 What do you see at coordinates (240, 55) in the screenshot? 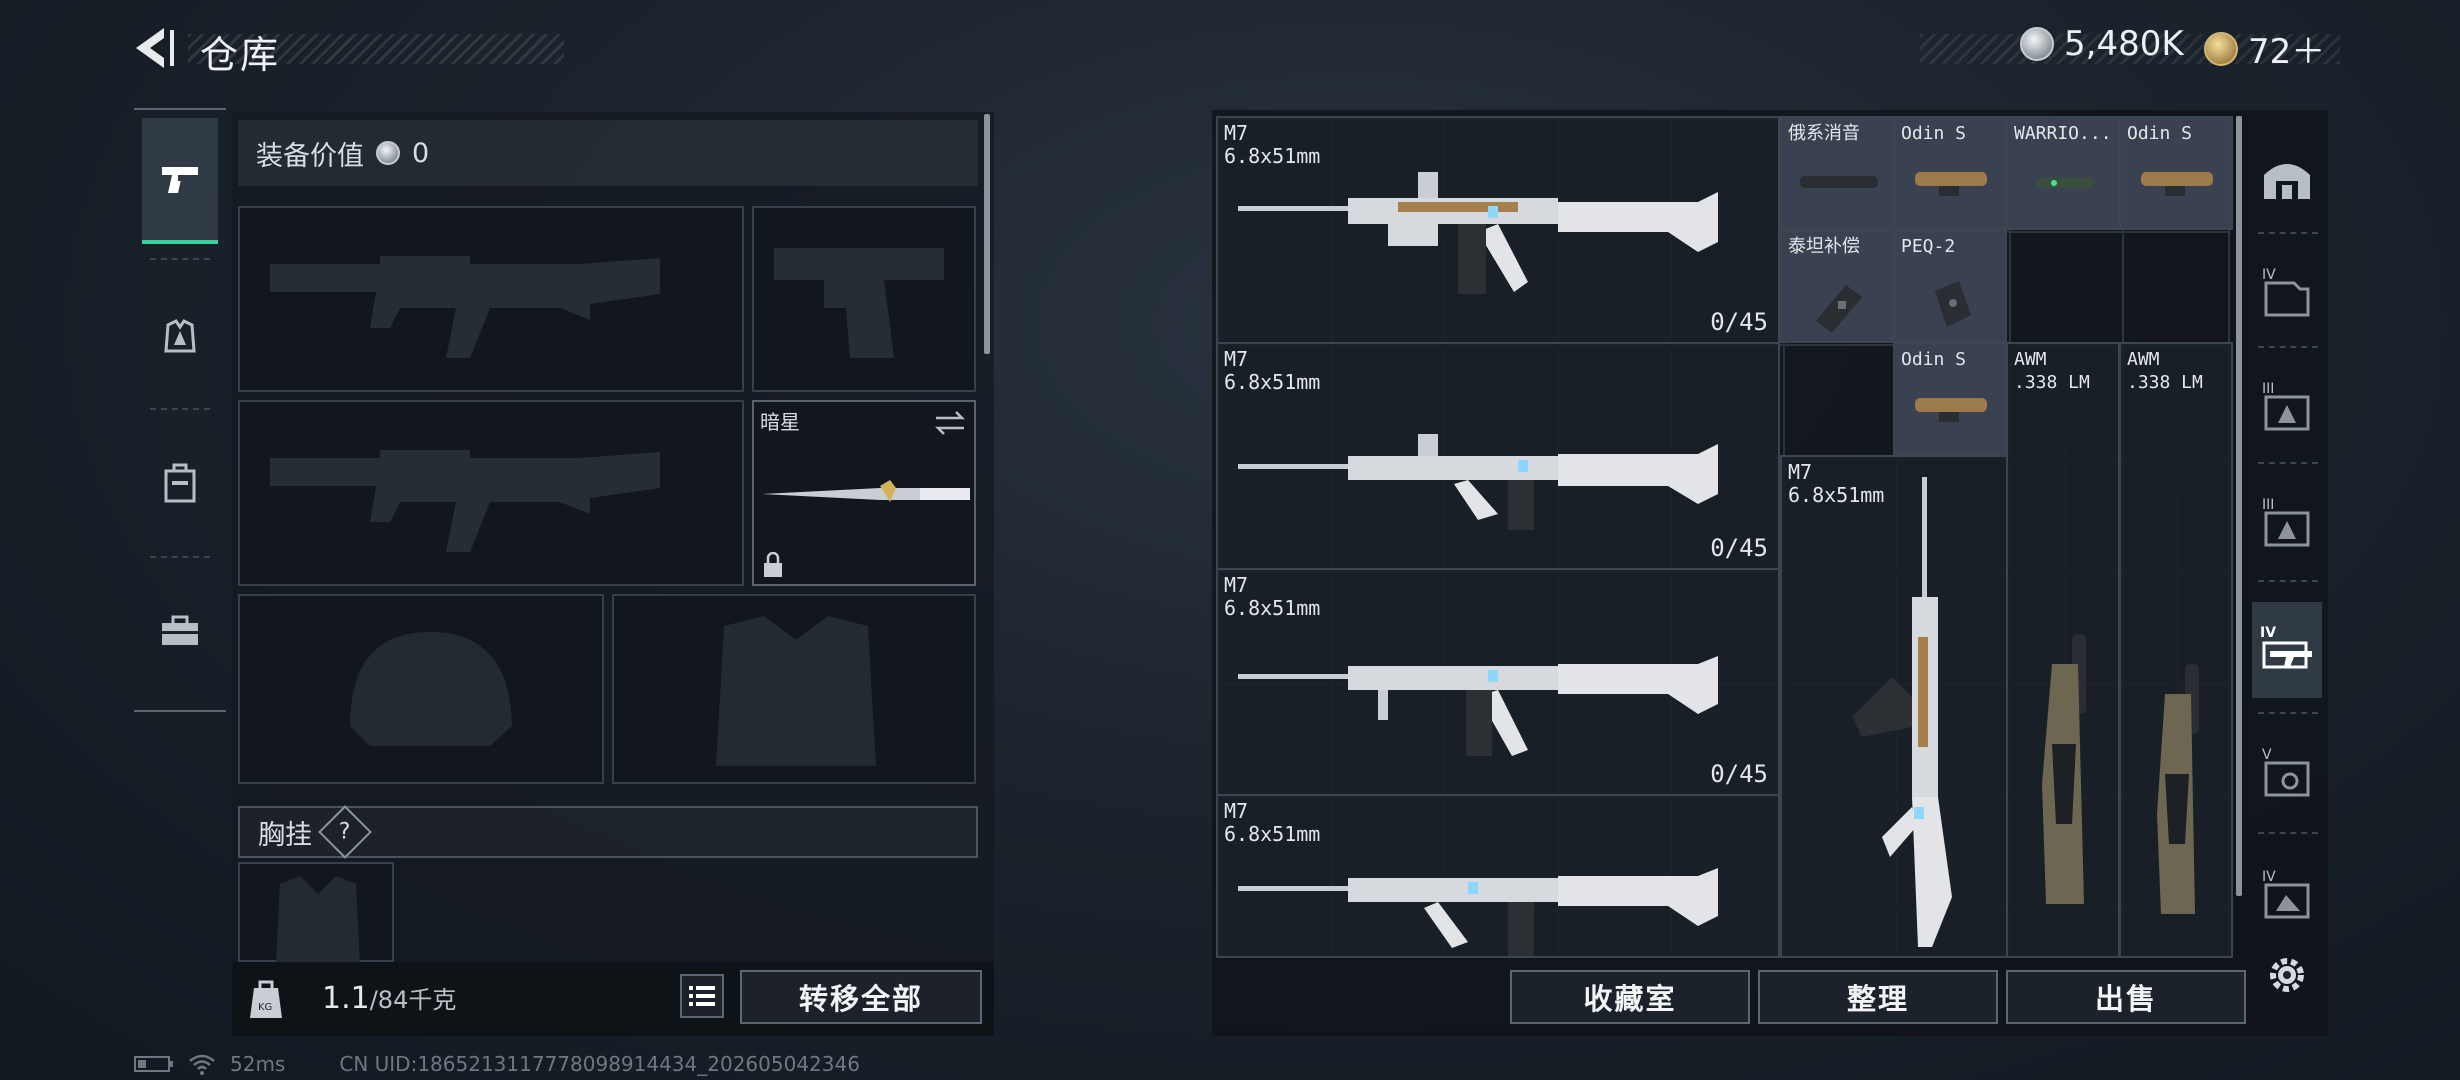
I see `page-title: 仓库` at bounding box center [240, 55].